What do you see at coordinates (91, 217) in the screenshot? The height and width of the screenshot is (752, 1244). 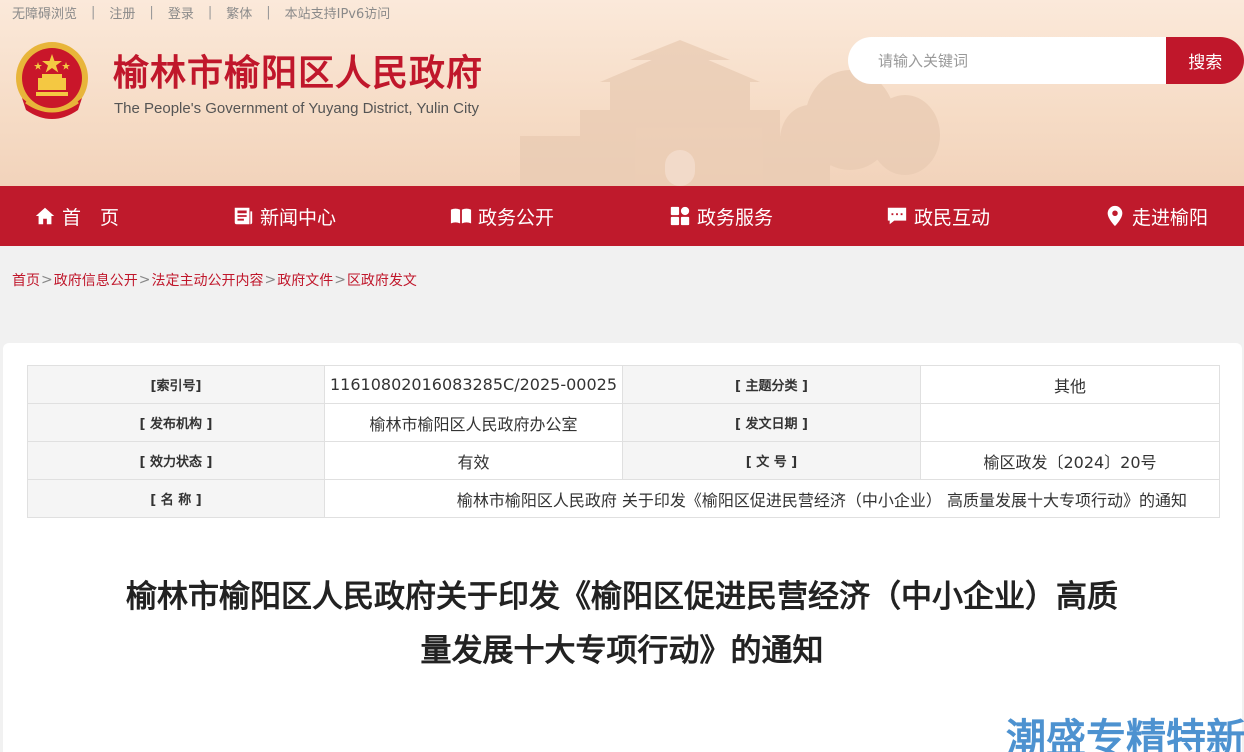 I see `nav-item-label: 首 页` at bounding box center [91, 217].